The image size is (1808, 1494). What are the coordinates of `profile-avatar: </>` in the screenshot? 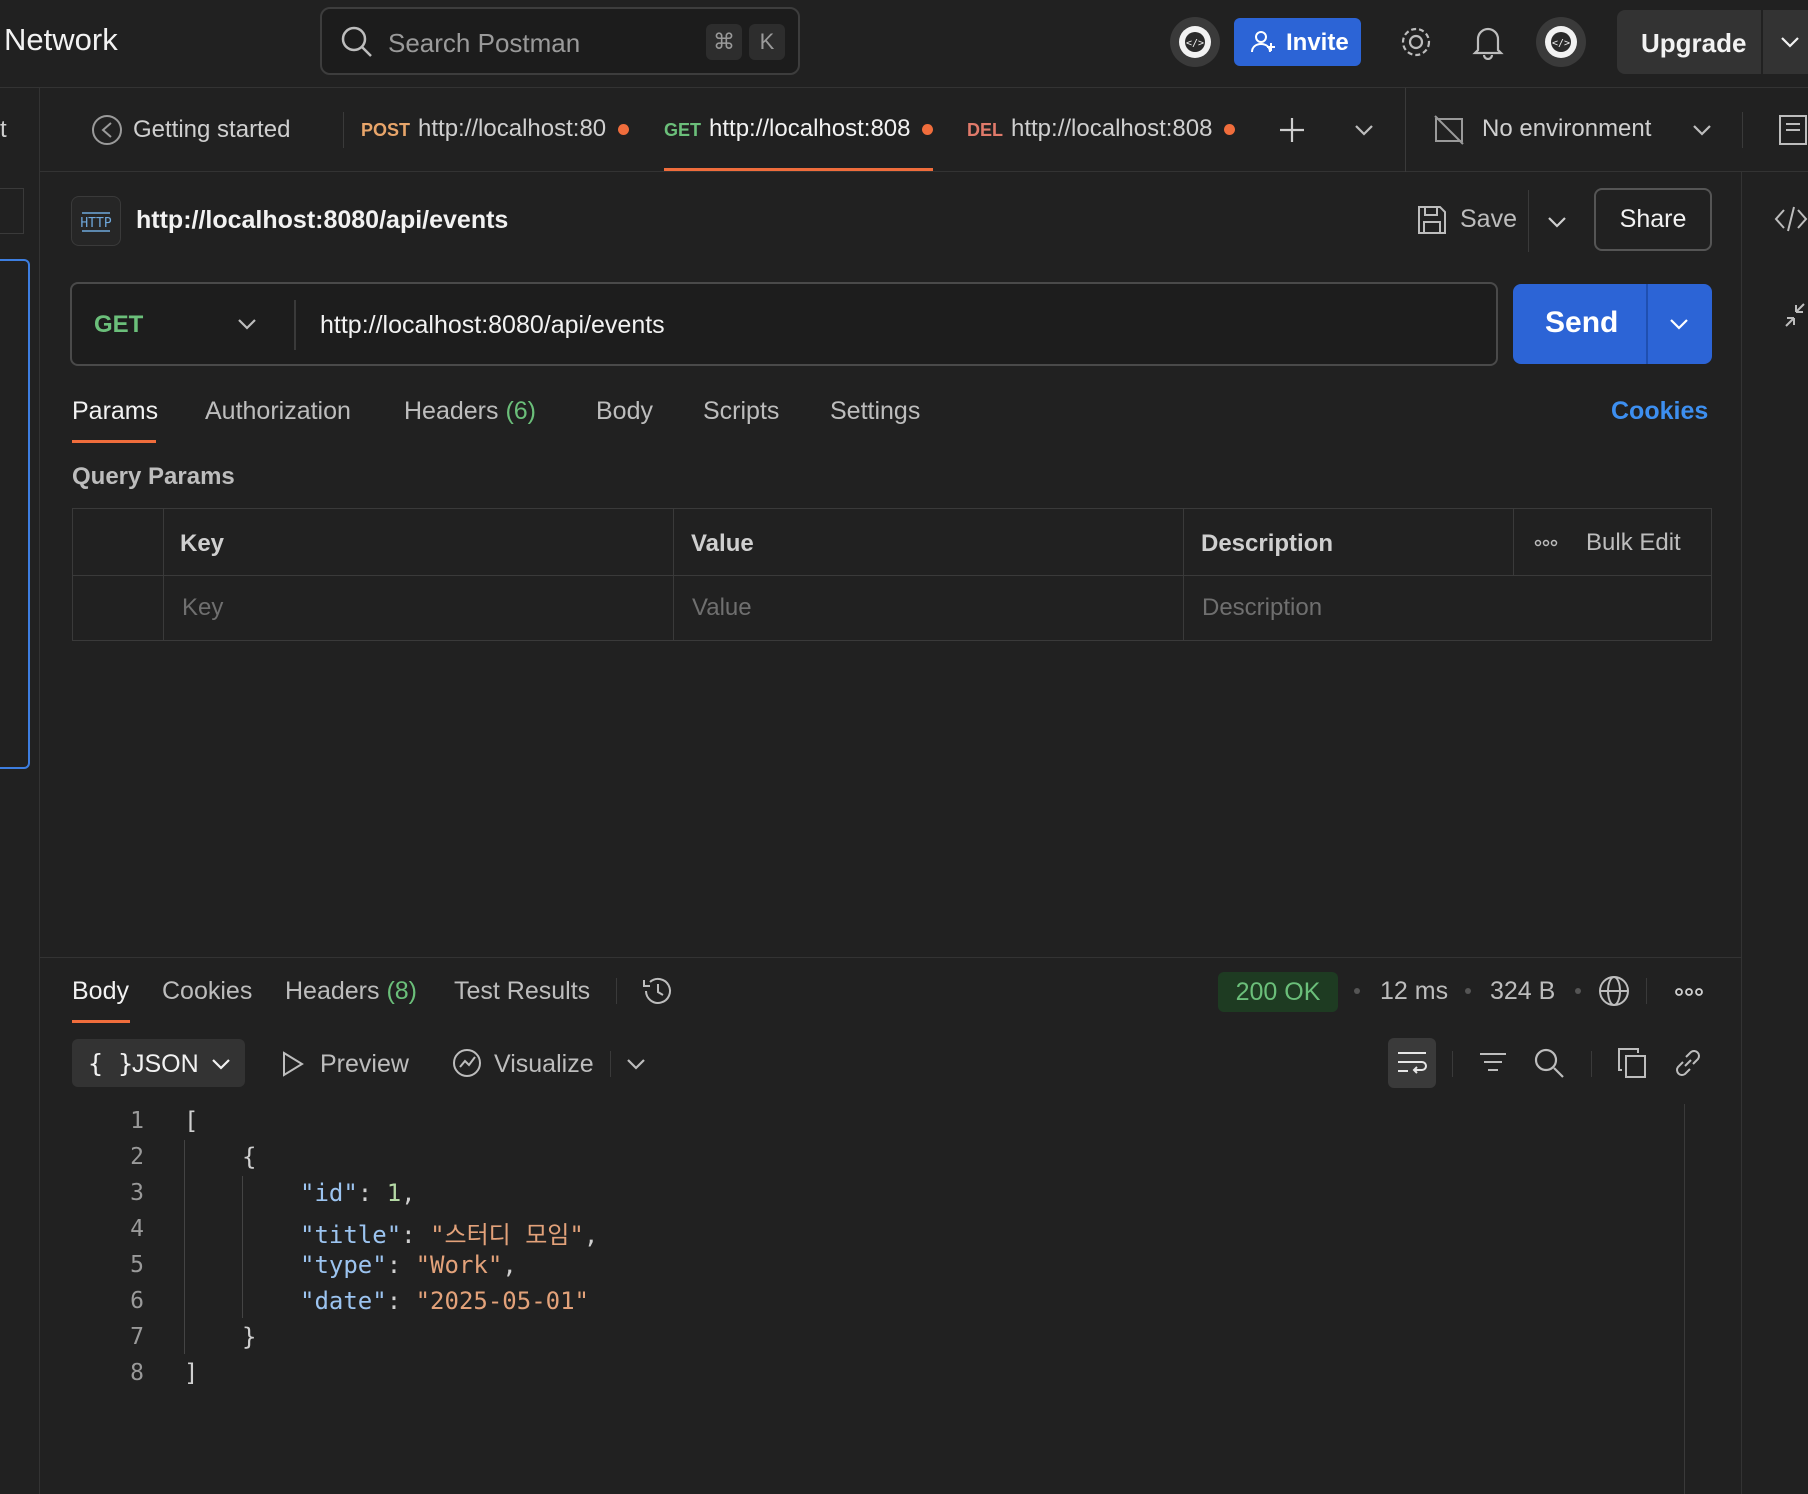 It's located at (1561, 42).